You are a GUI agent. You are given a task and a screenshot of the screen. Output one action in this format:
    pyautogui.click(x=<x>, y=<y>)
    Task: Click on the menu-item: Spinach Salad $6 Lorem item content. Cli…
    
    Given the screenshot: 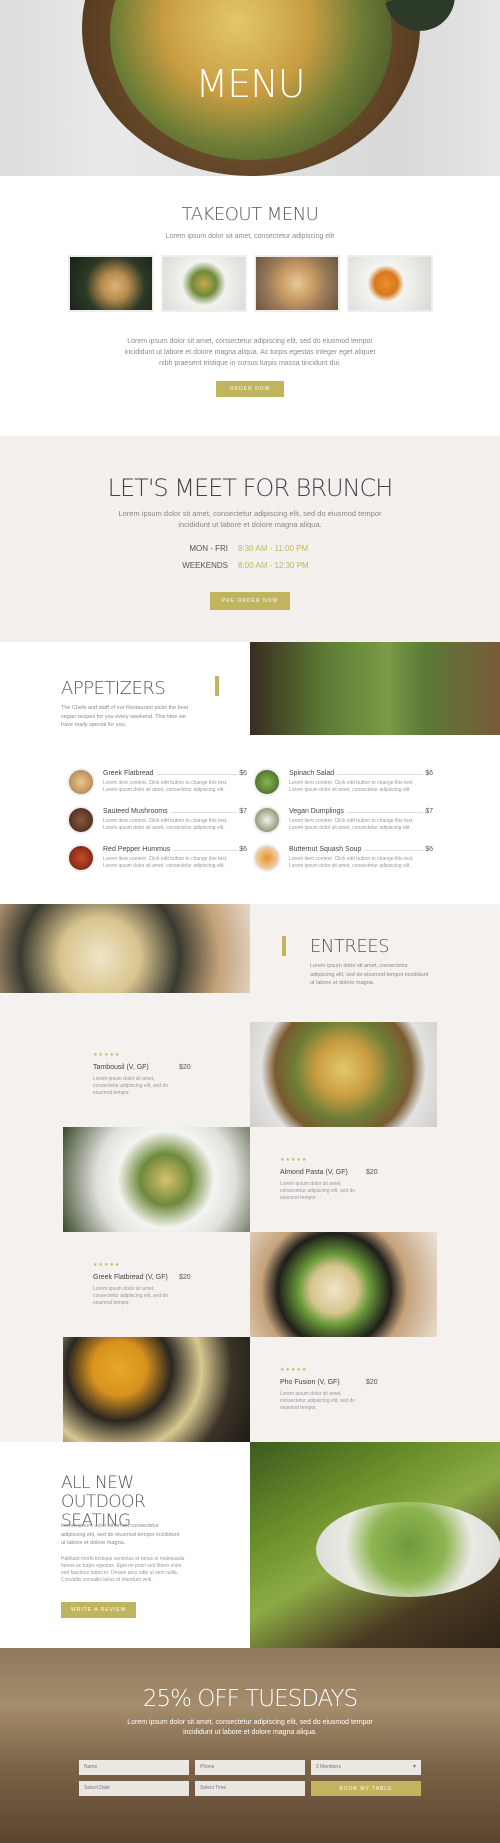 What is the action you would take?
    pyautogui.click(x=343, y=786)
    